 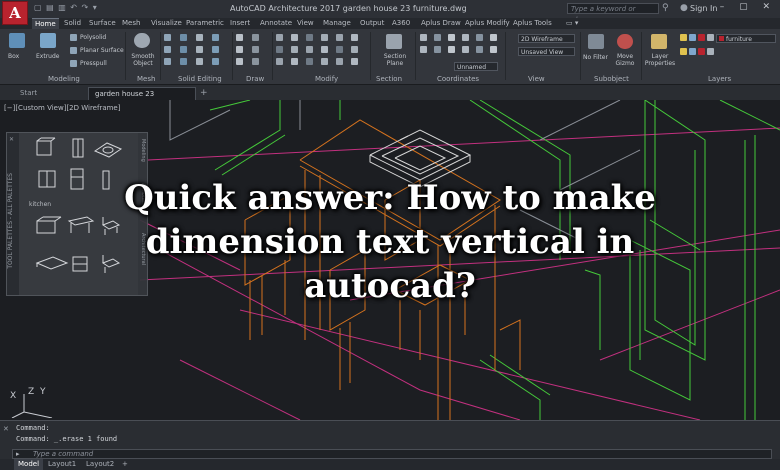 I want to click on saved-view-dropdown: Unsaved View, so click(x=546, y=51).